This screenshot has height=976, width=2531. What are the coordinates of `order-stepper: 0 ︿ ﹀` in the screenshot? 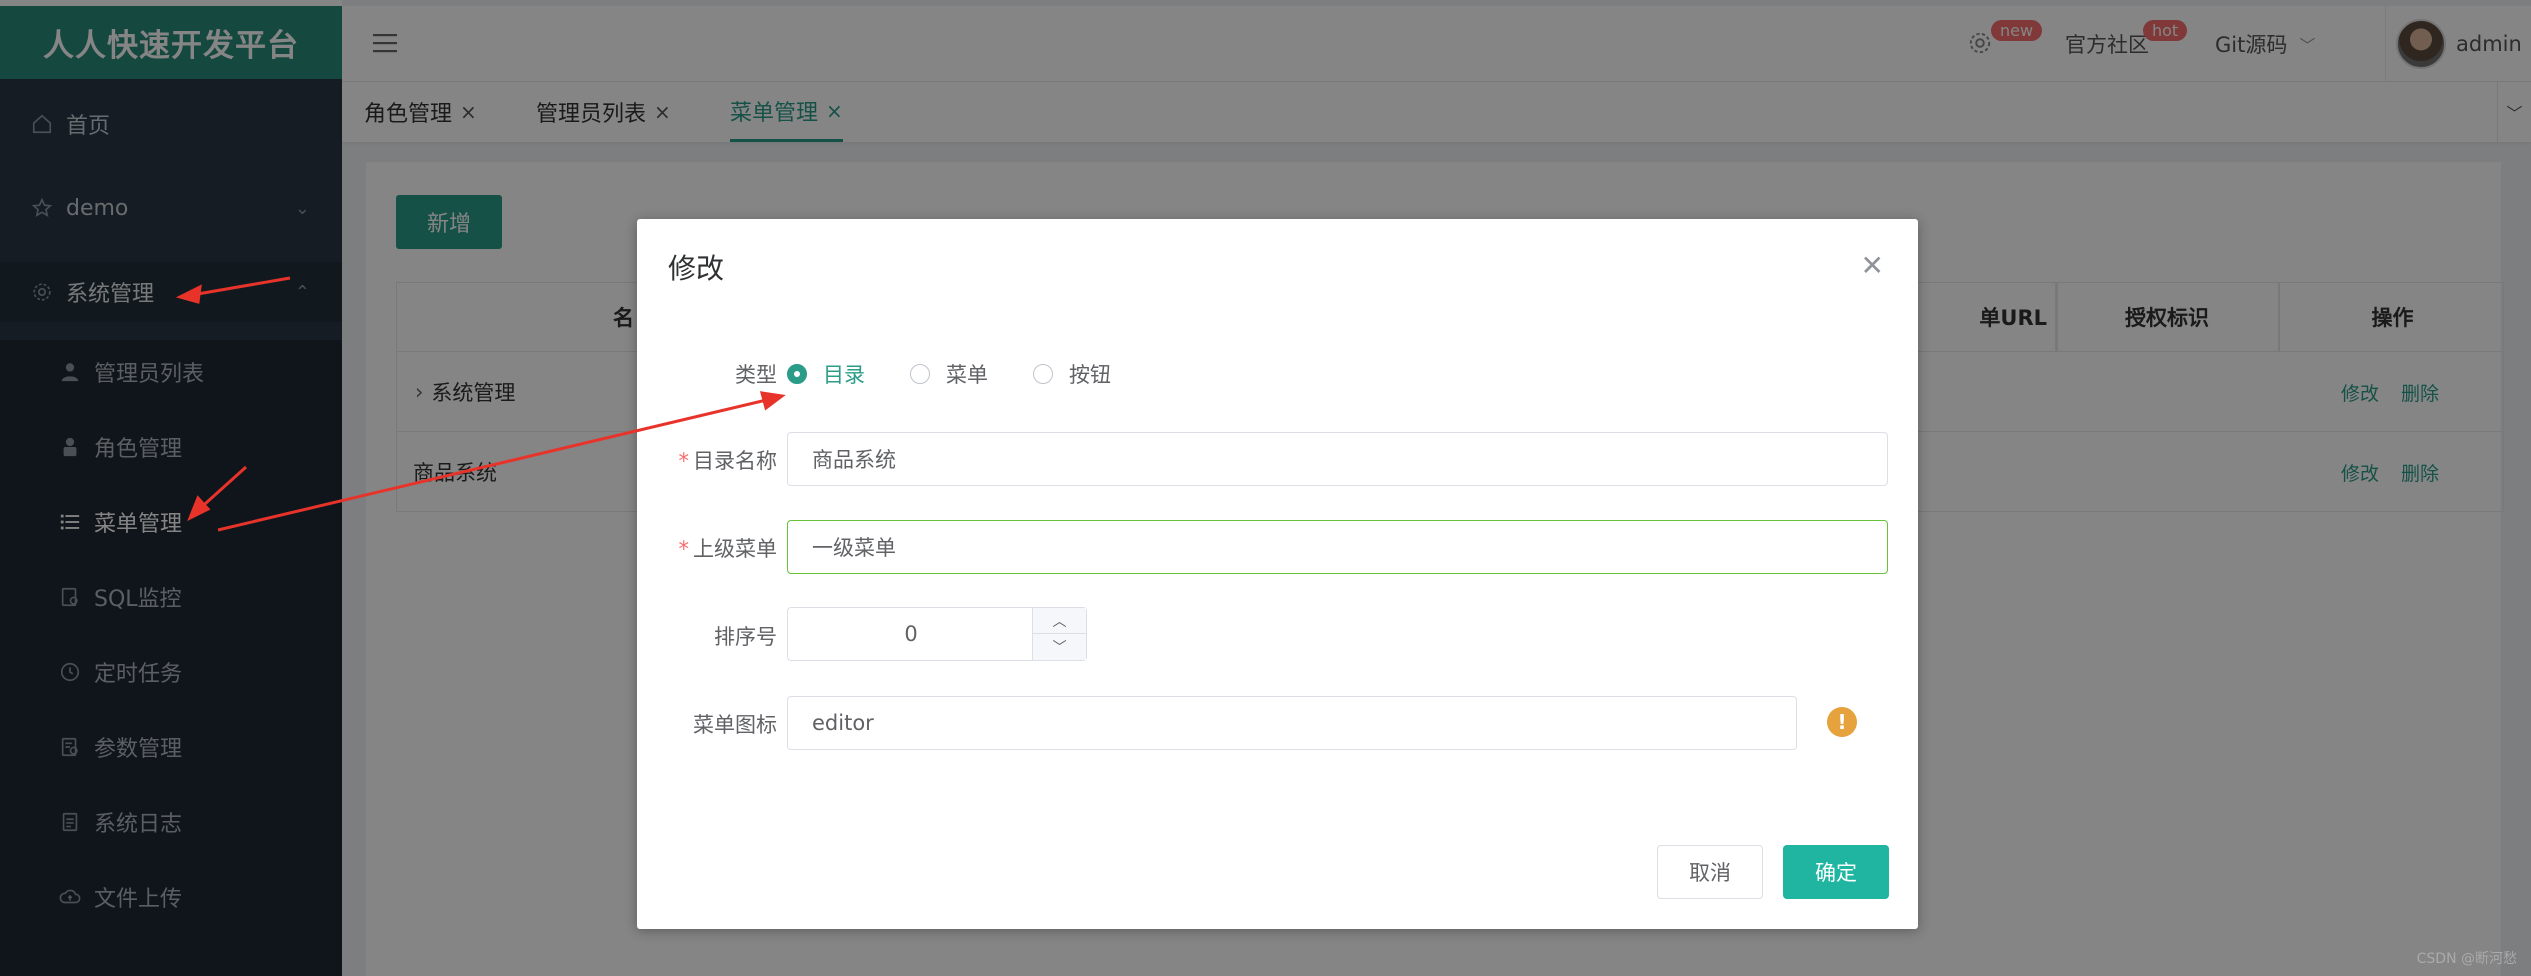 It's located at (937, 634).